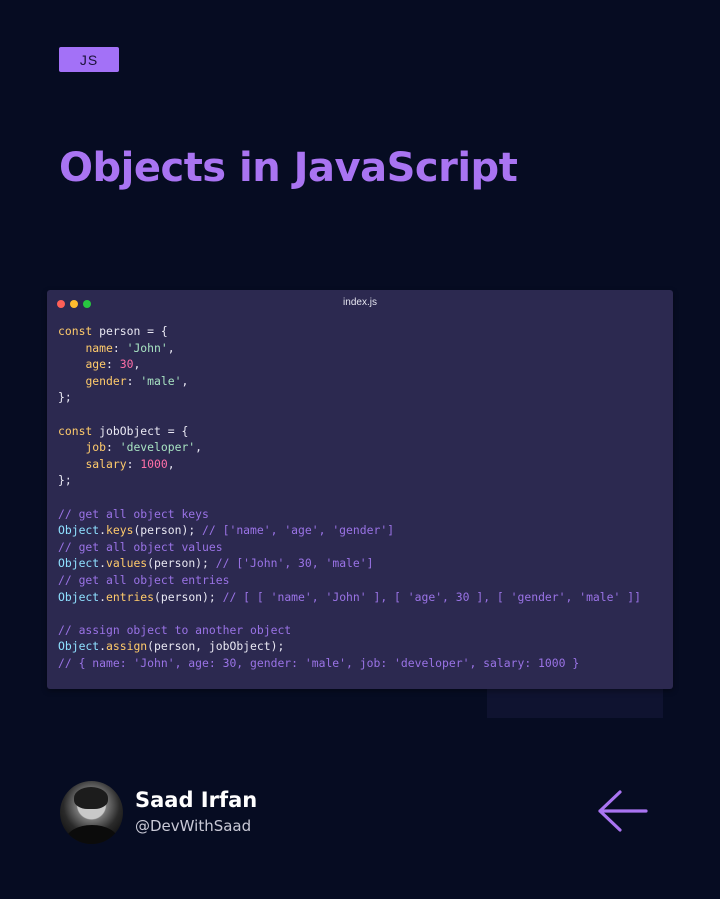 This screenshot has width=720, height=899. I want to click on code-line: salary: 1000,, so click(130, 463).